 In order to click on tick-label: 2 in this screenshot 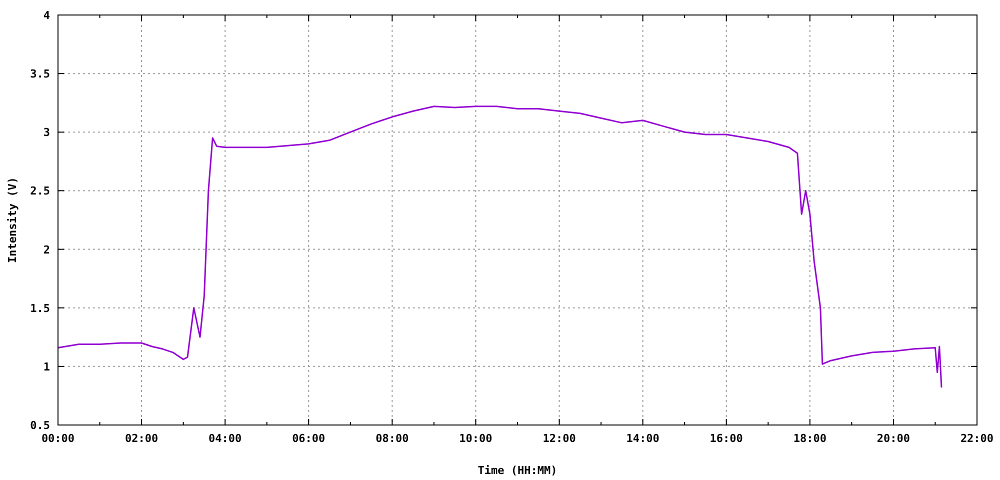, I will do `click(46, 249)`.